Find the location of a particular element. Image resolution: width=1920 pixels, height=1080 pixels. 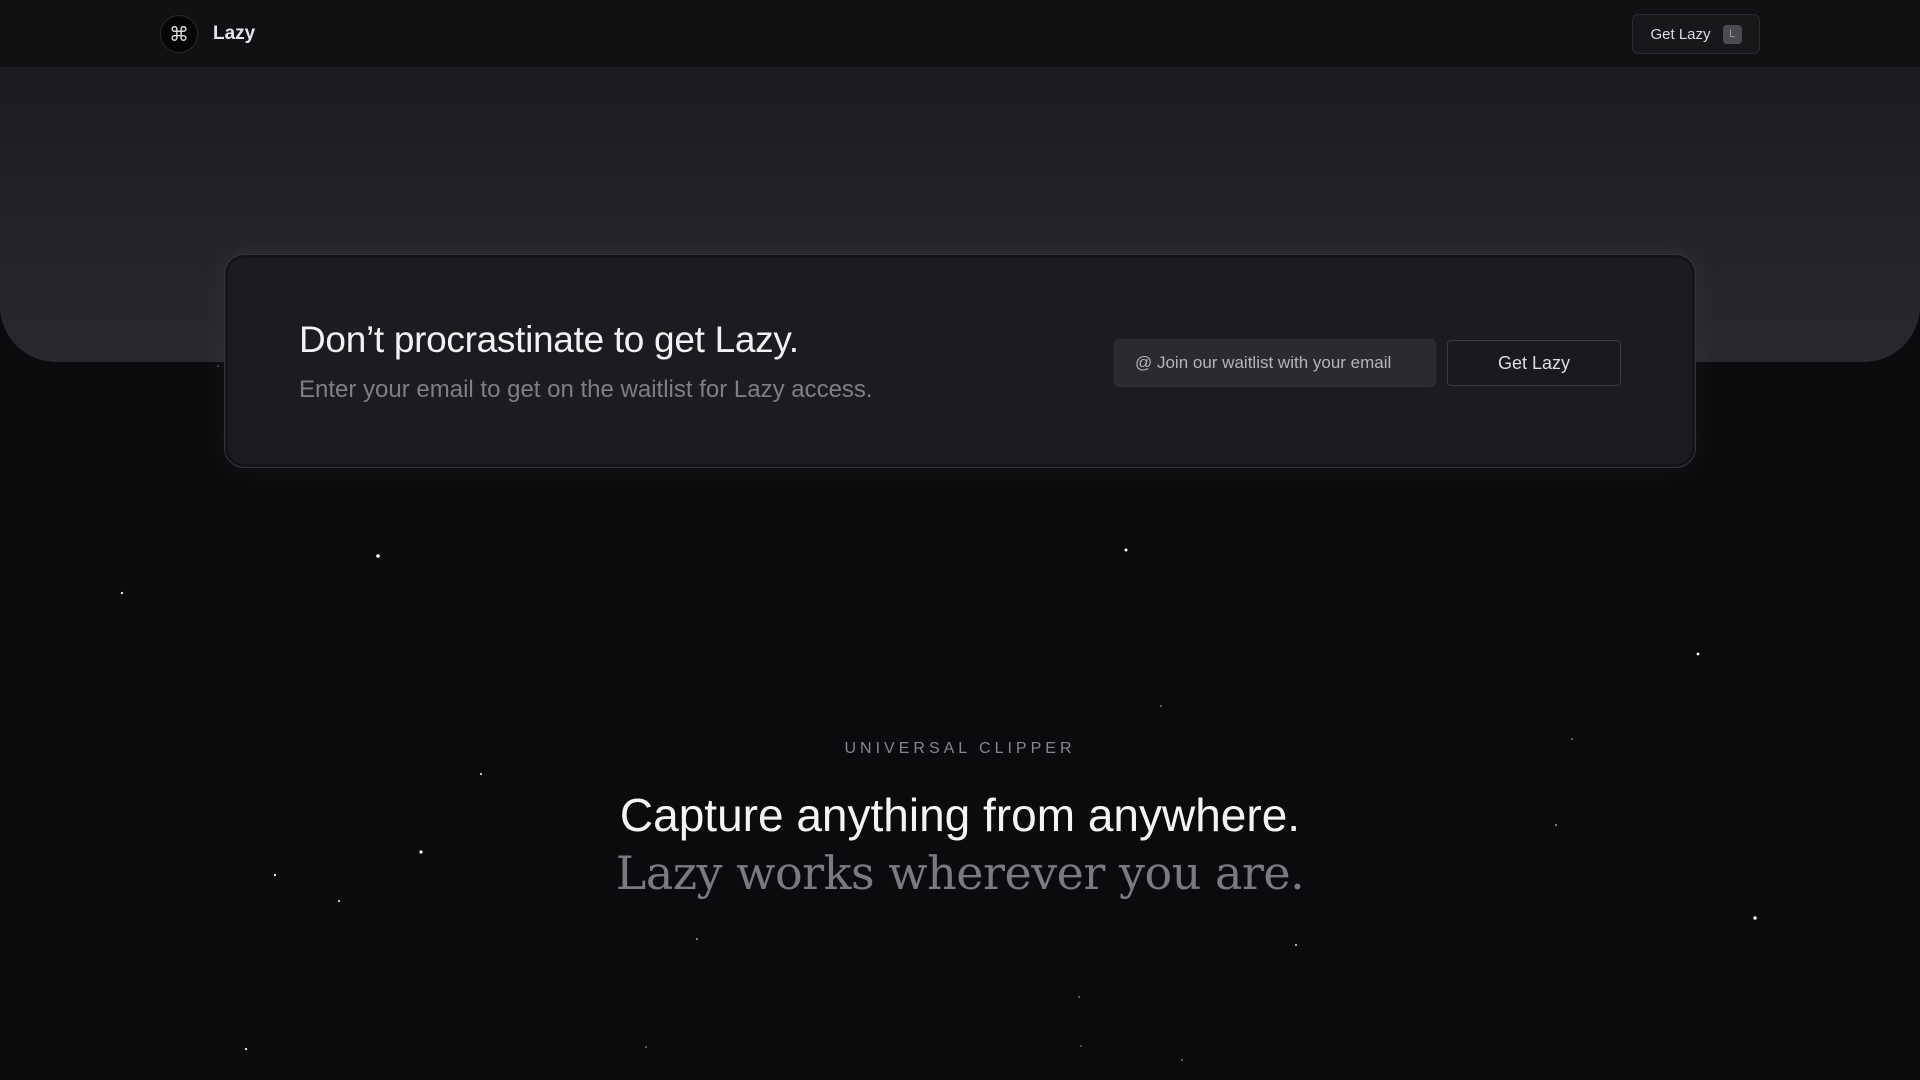

section-subtitle: Lazy works wherever you are. is located at coordinates (960, 873).